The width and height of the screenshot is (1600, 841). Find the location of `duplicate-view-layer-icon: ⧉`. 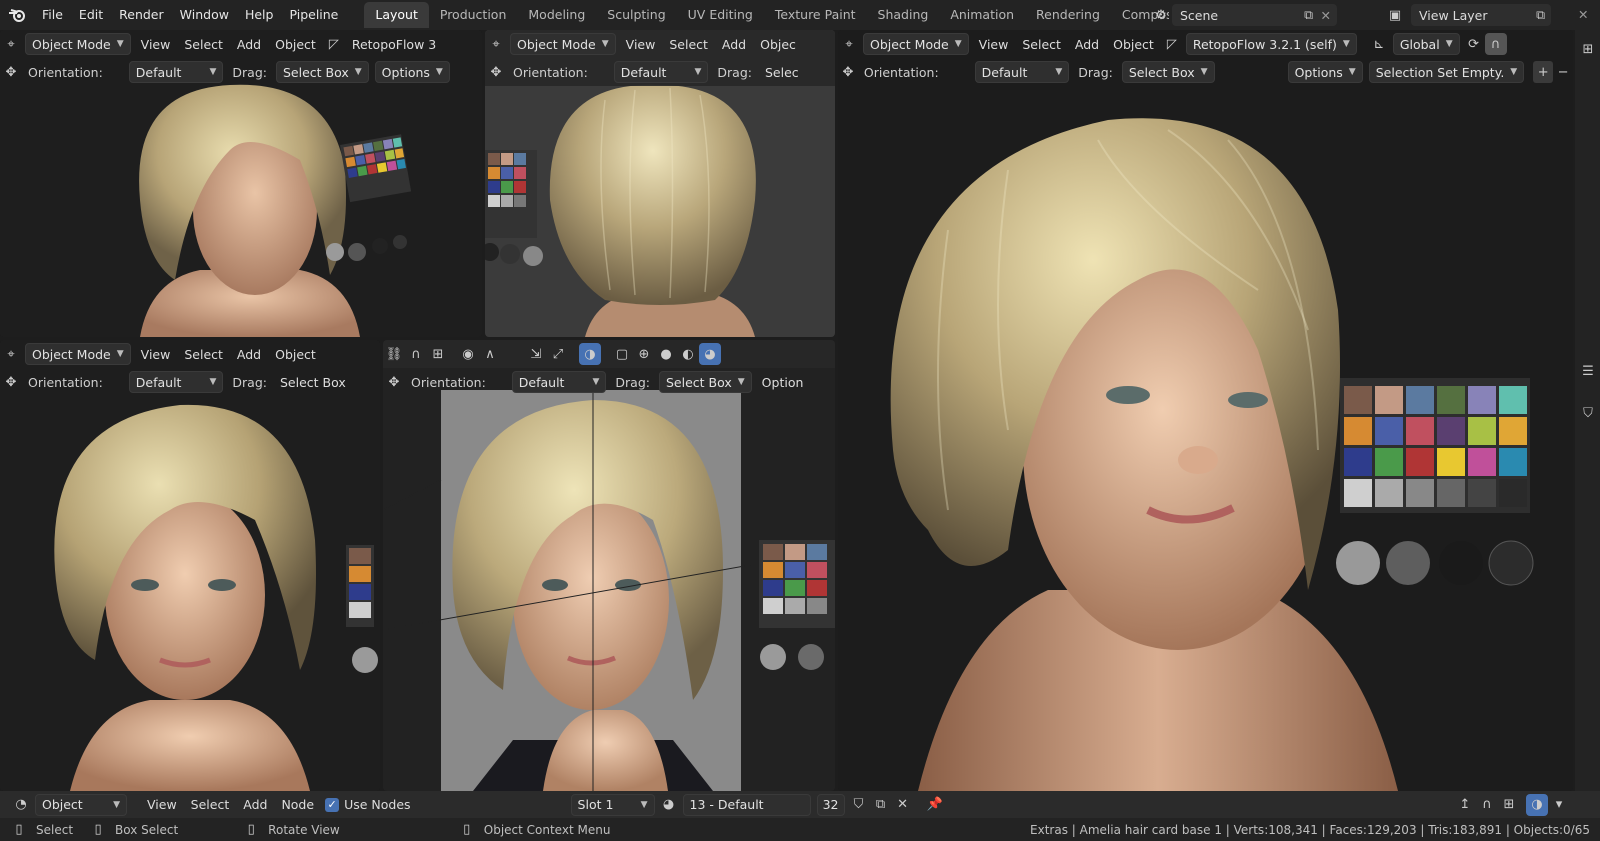

duplicate-view-layer-icon: ⧉ is located at coordinates (1540, 15).